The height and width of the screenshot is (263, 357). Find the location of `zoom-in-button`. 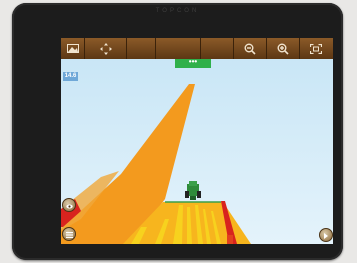

zoom-in-button is located at coordinates (283, 48).